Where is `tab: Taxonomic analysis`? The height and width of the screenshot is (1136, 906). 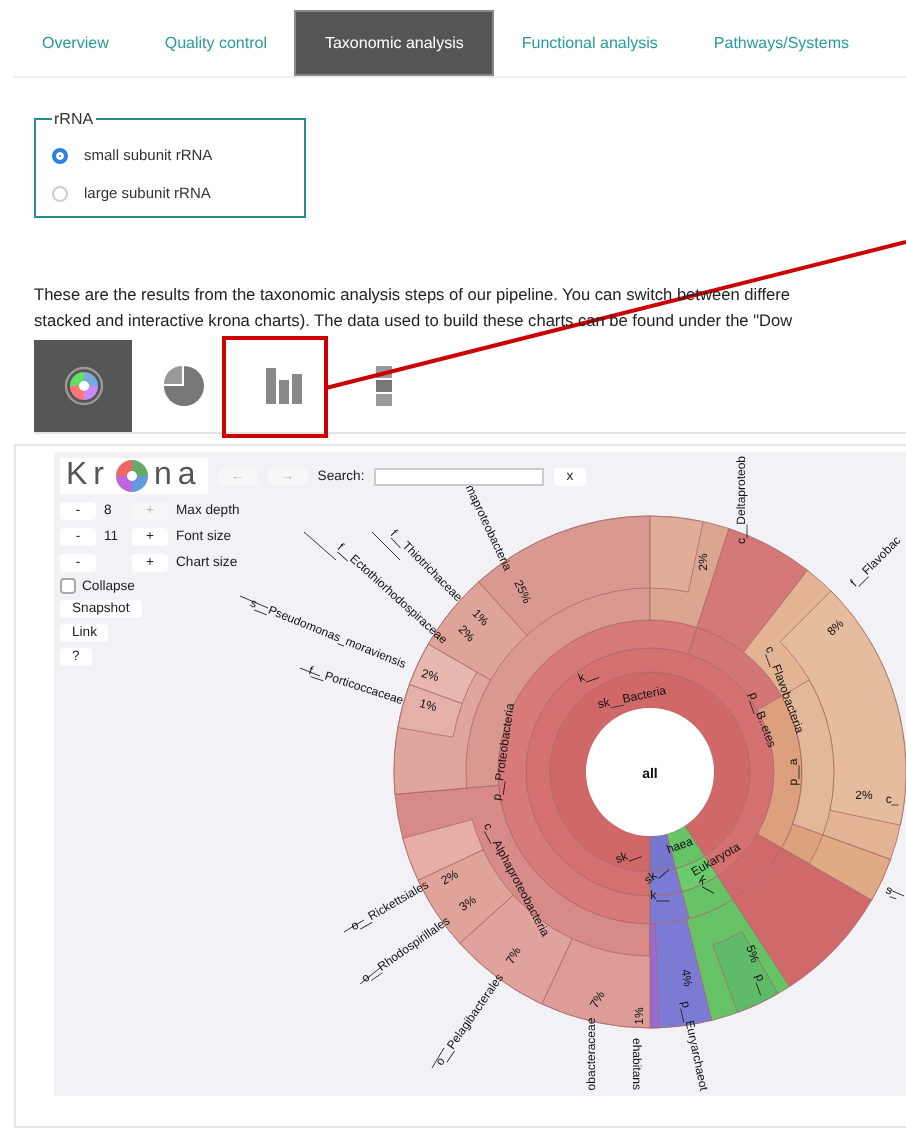 tab: Taxonomic analysis is located at coordinates (394, 43).